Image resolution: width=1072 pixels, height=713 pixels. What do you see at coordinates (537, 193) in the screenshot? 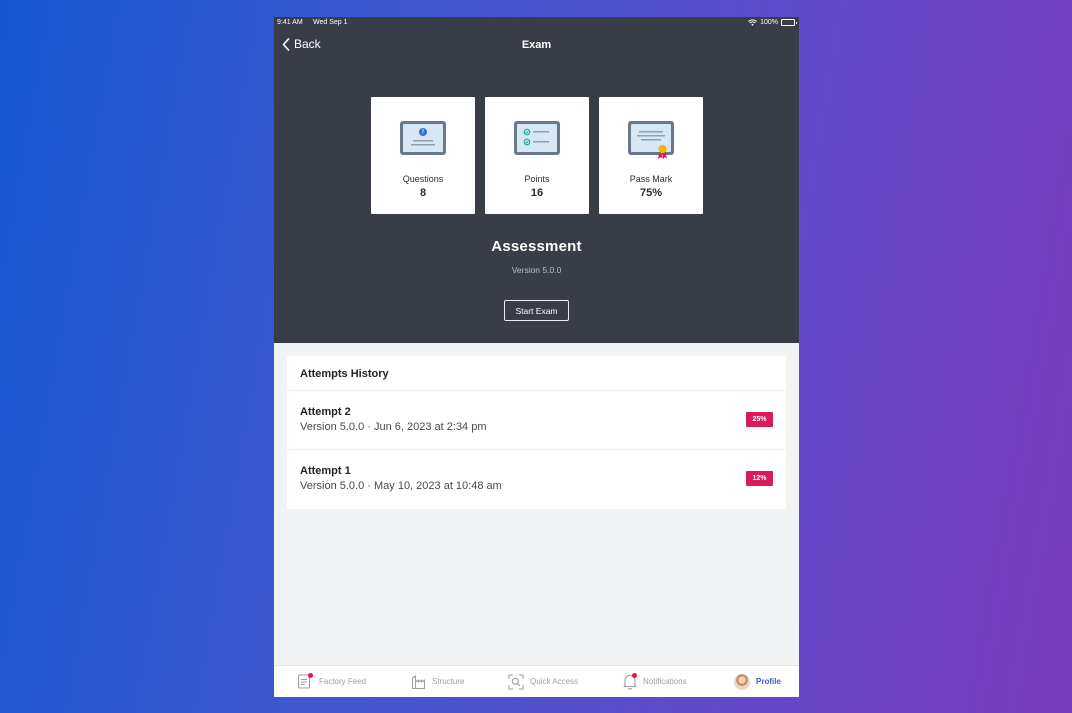
I see `stat-value: 16` at bounding box center [537, 193].